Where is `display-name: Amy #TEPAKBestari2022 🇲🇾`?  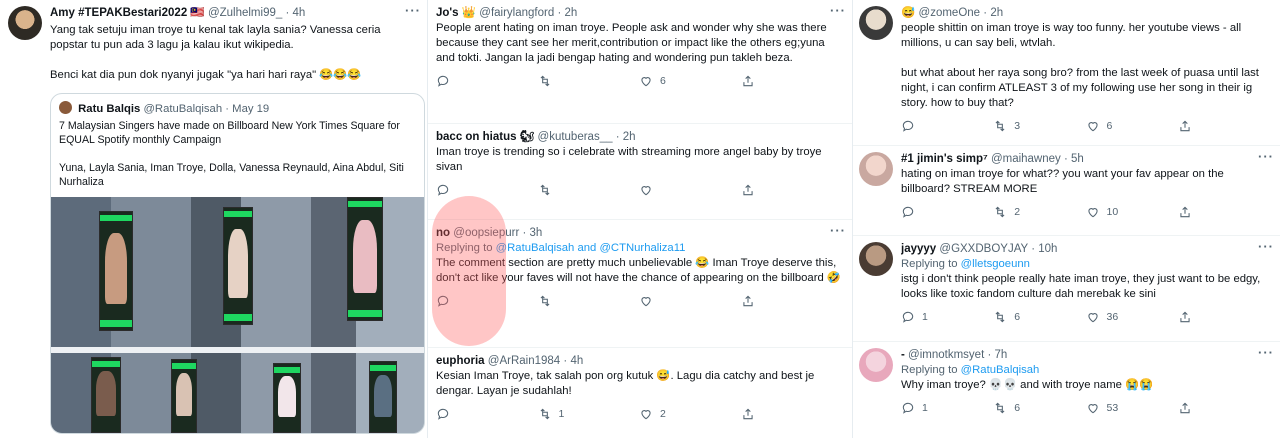
display-name: Amy #TEPAKBestari2022 🇲🇾 is located at coordinates (127, 13).